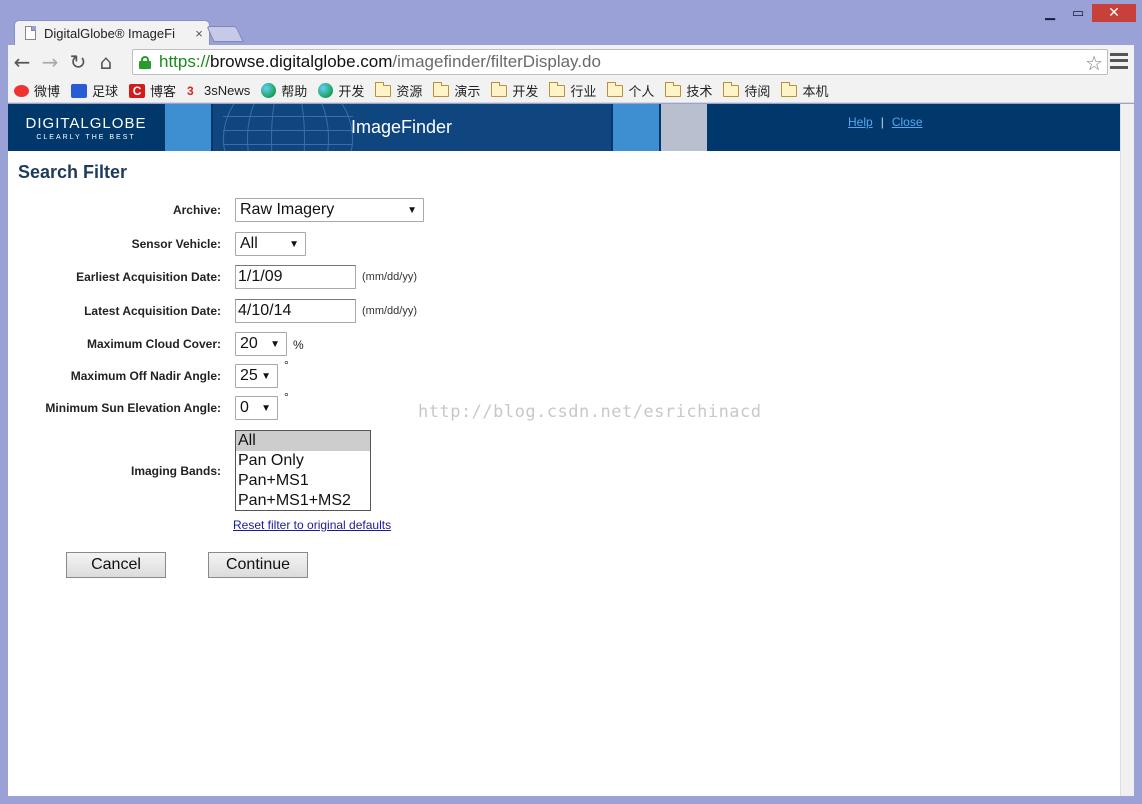 The height and width of the screenshot is (804, 1142). Describe the element at coordinates (564, 373) in the screenshot. I see `off-nadir-row: Maximum Off Nadir Angle: 25 ▼ °` at that location.